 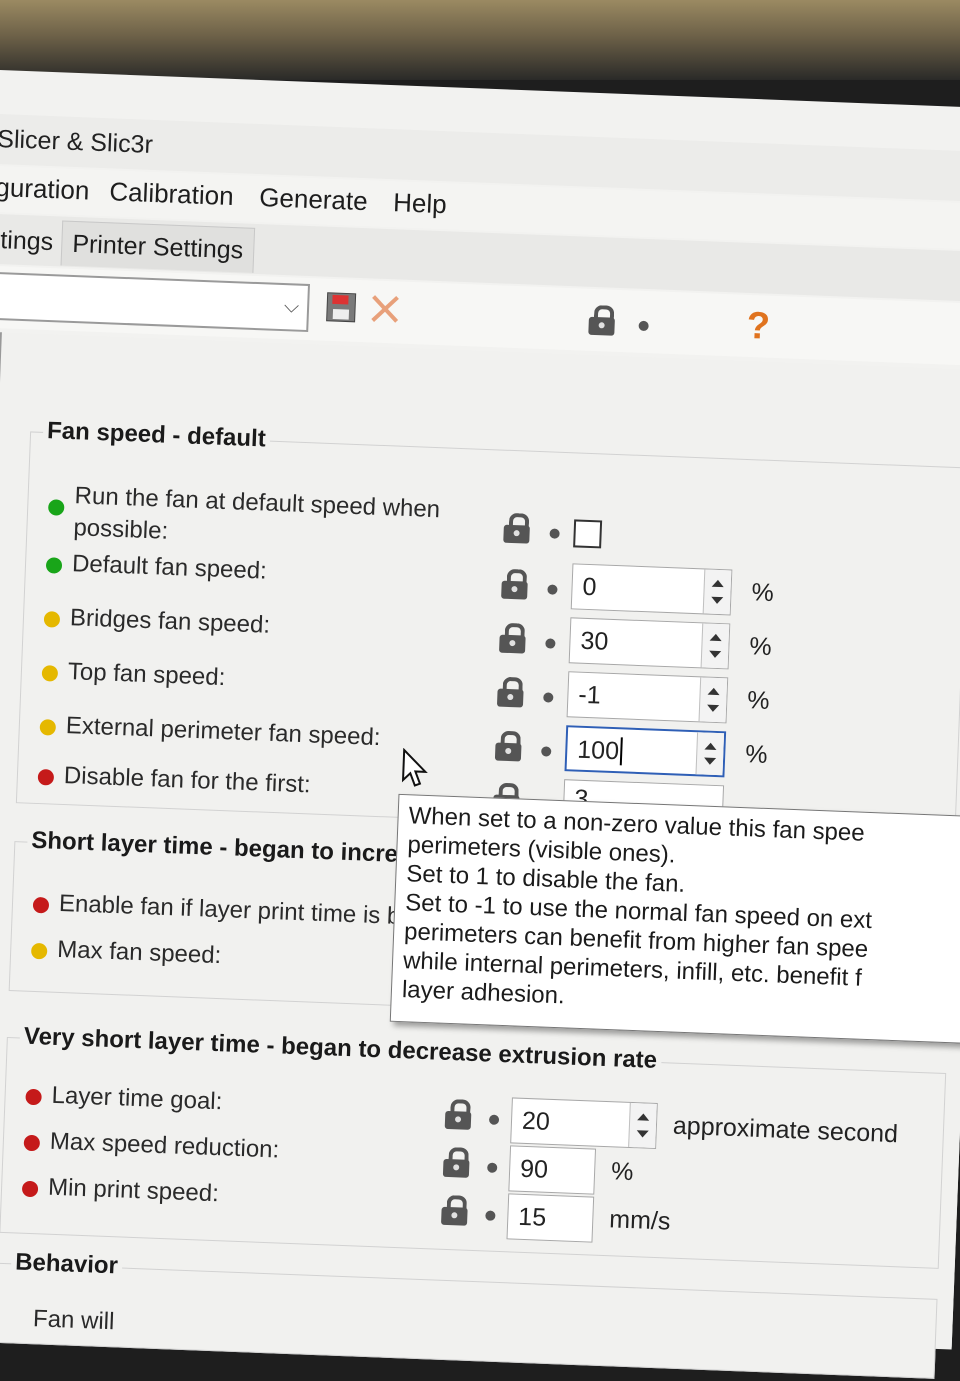 What do you see at coordinates (758, 327) in the screenshot?
I see `help-icon: ?` at bounding box center [758, 327].